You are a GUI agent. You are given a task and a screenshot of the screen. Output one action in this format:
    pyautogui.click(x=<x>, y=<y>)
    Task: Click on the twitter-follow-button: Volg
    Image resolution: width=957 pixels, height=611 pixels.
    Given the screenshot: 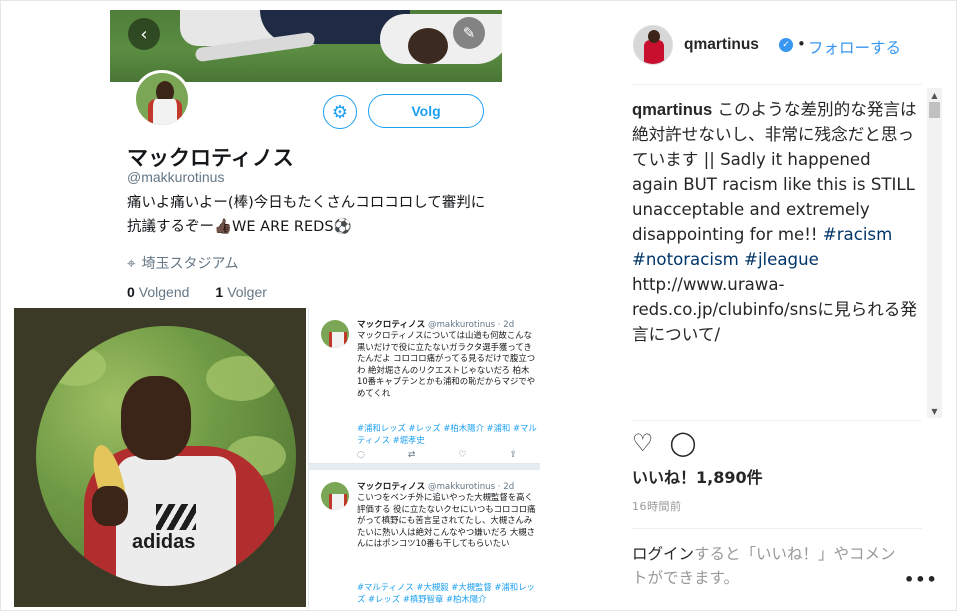 What is the action you would take?
    pyautogui.click(x=426, y=111)
    